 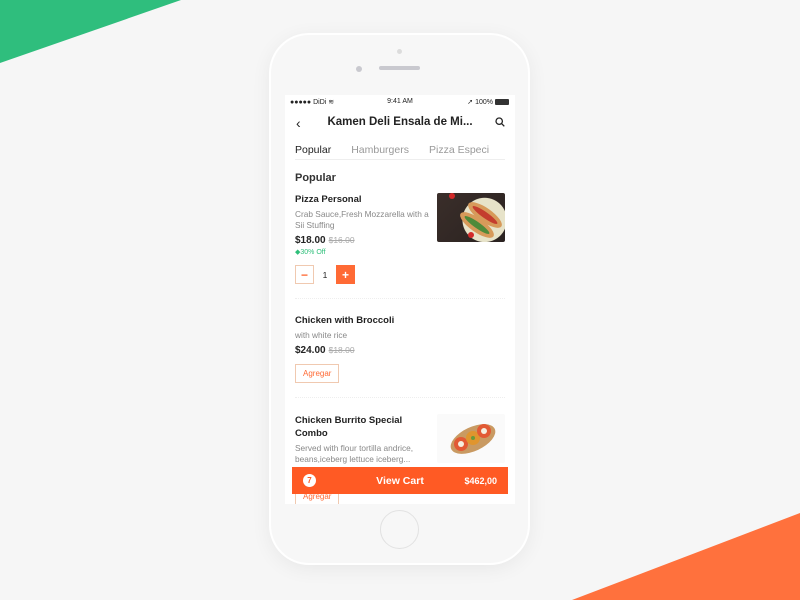 What do you see at coordinates (359, 69) in the screenshot?
I see `proximity-sensor` at bounding box center [359, 69].